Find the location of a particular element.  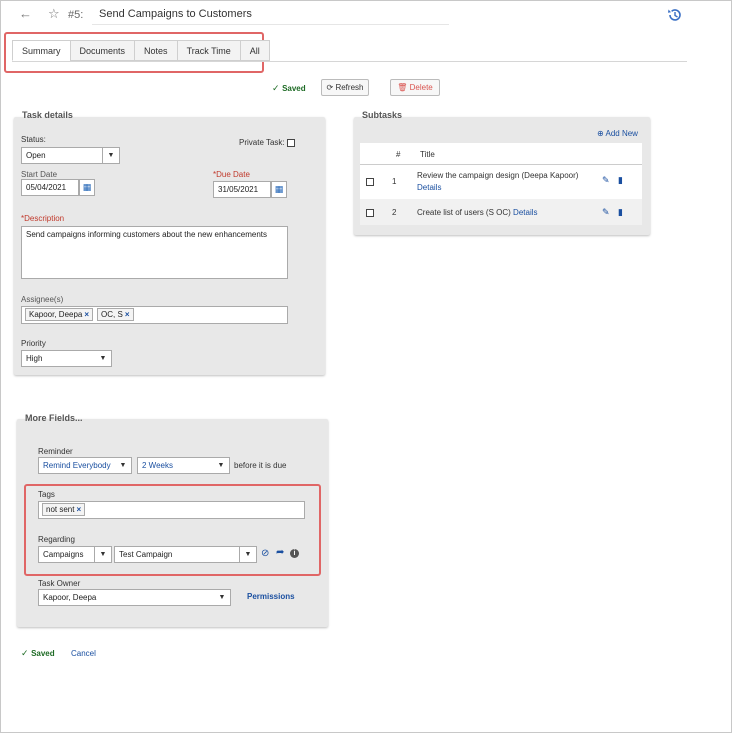

due-date-label: *Due Date is located at coordinates (231, 174).